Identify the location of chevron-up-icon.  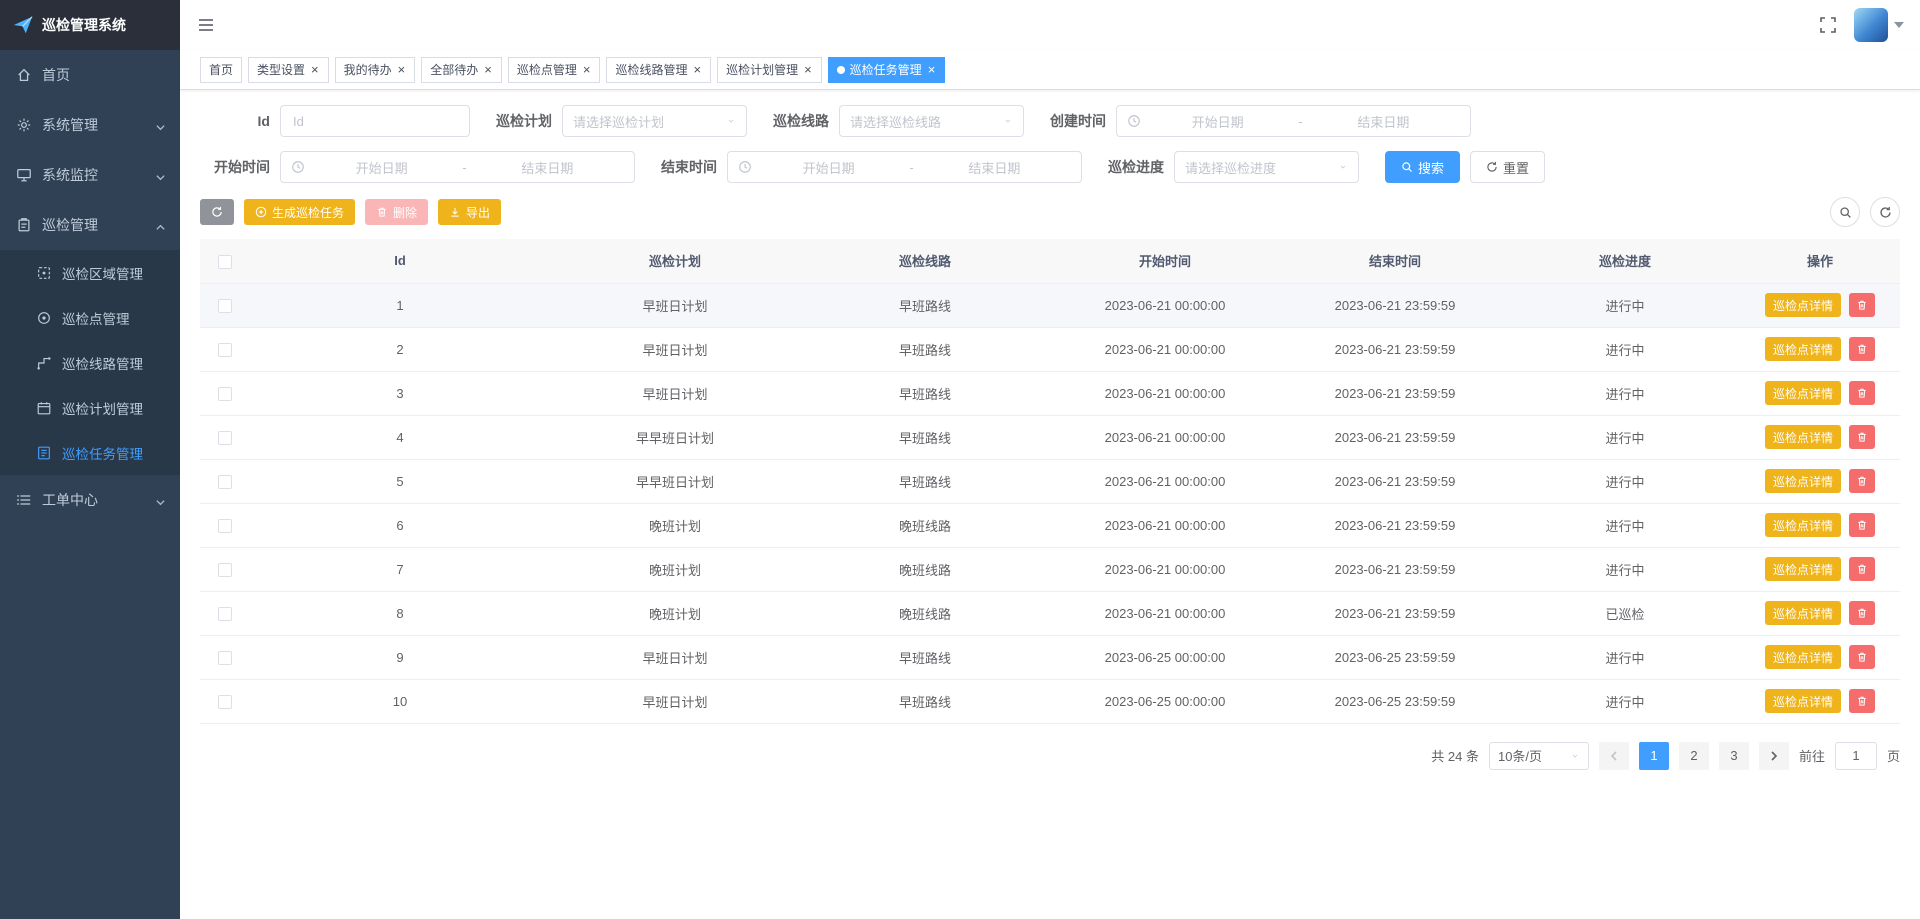
(160, 225).